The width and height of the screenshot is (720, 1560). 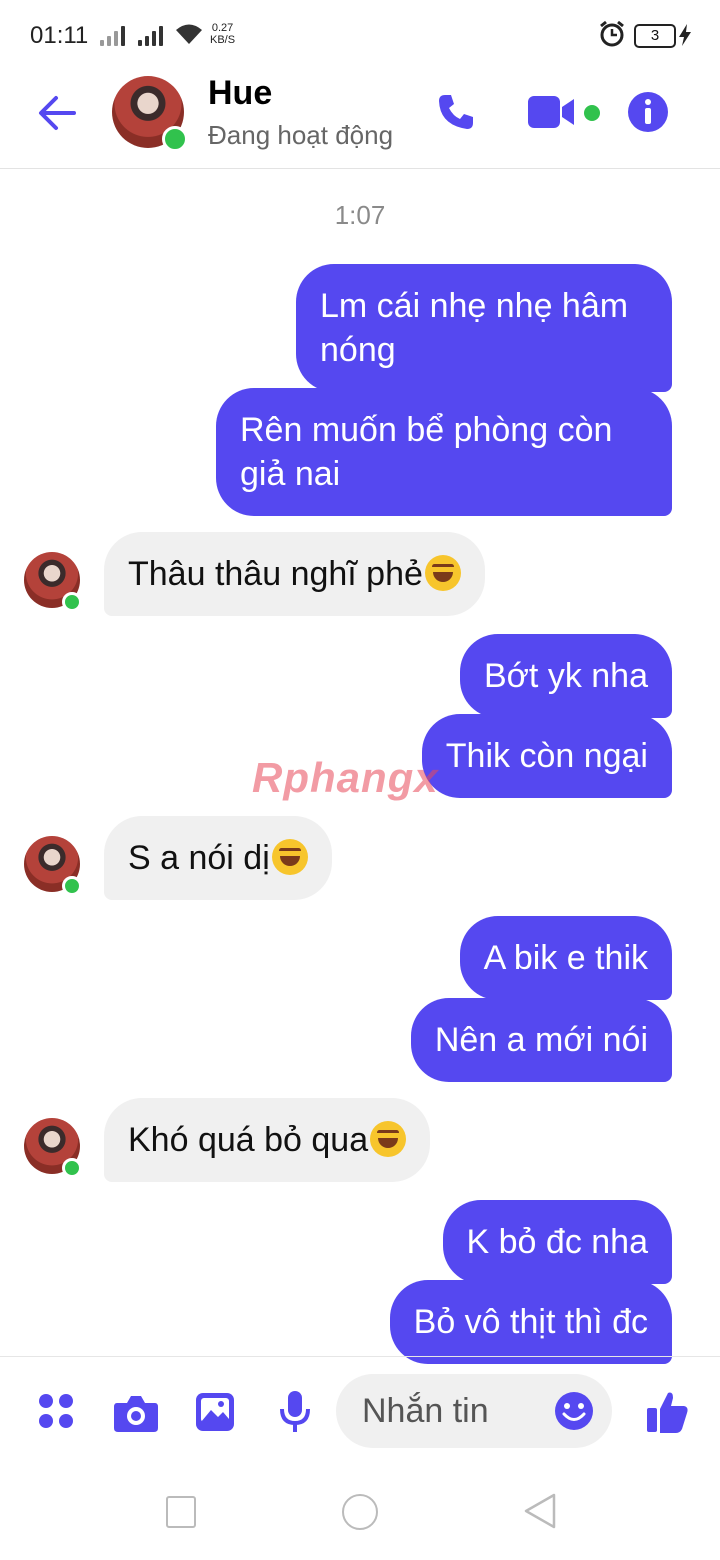 What do you see at coordinates (425, 1411) in the screenshot?
I see `message-input-placeholder: Nhắn tin` at bounding box center [425, 1411].